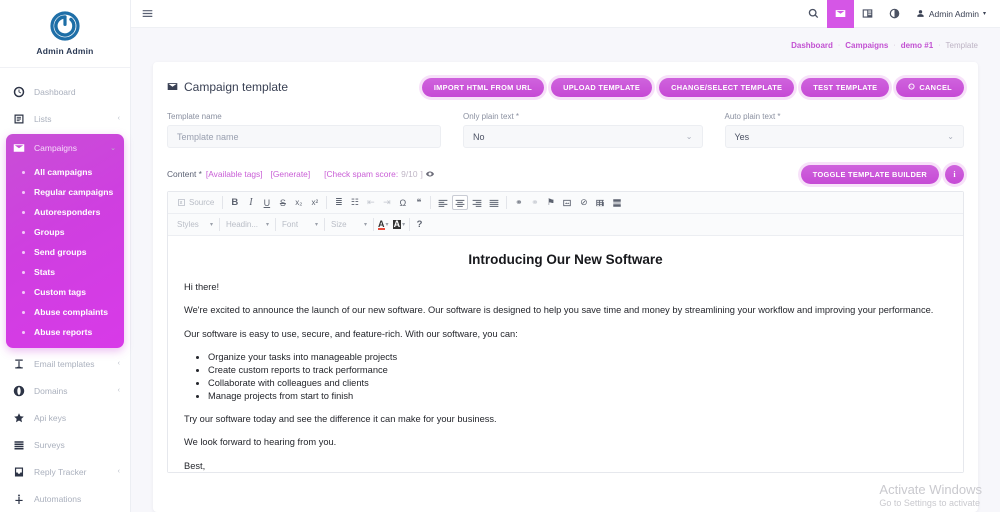 Image resolution: width=1000 pixels, height=512 pixels. Describe the element at coordinates (18, 363) in the screenshot. I see `text-format-icon` at that location.